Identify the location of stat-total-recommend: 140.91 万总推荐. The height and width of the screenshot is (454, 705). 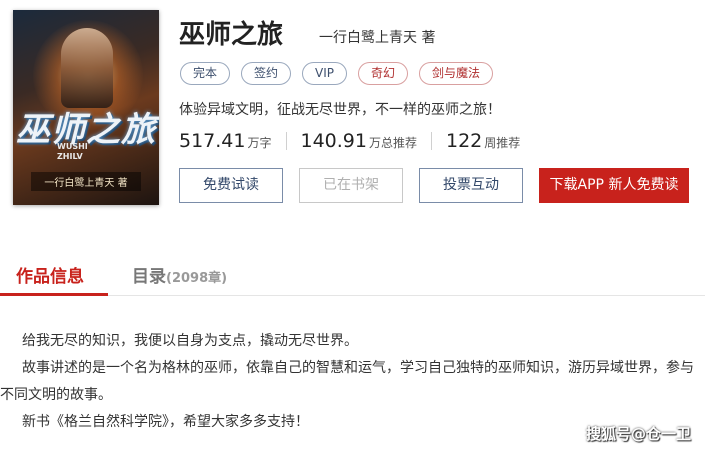
(359, 141).